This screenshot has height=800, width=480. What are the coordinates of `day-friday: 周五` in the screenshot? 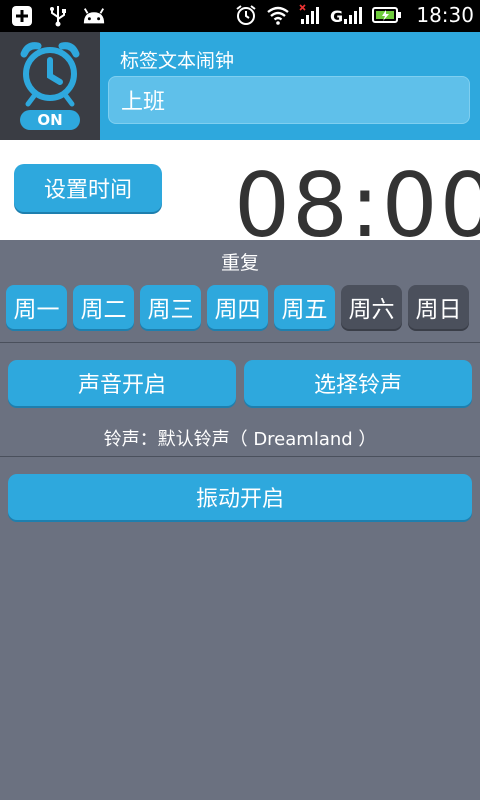 It's located at (304, 307).